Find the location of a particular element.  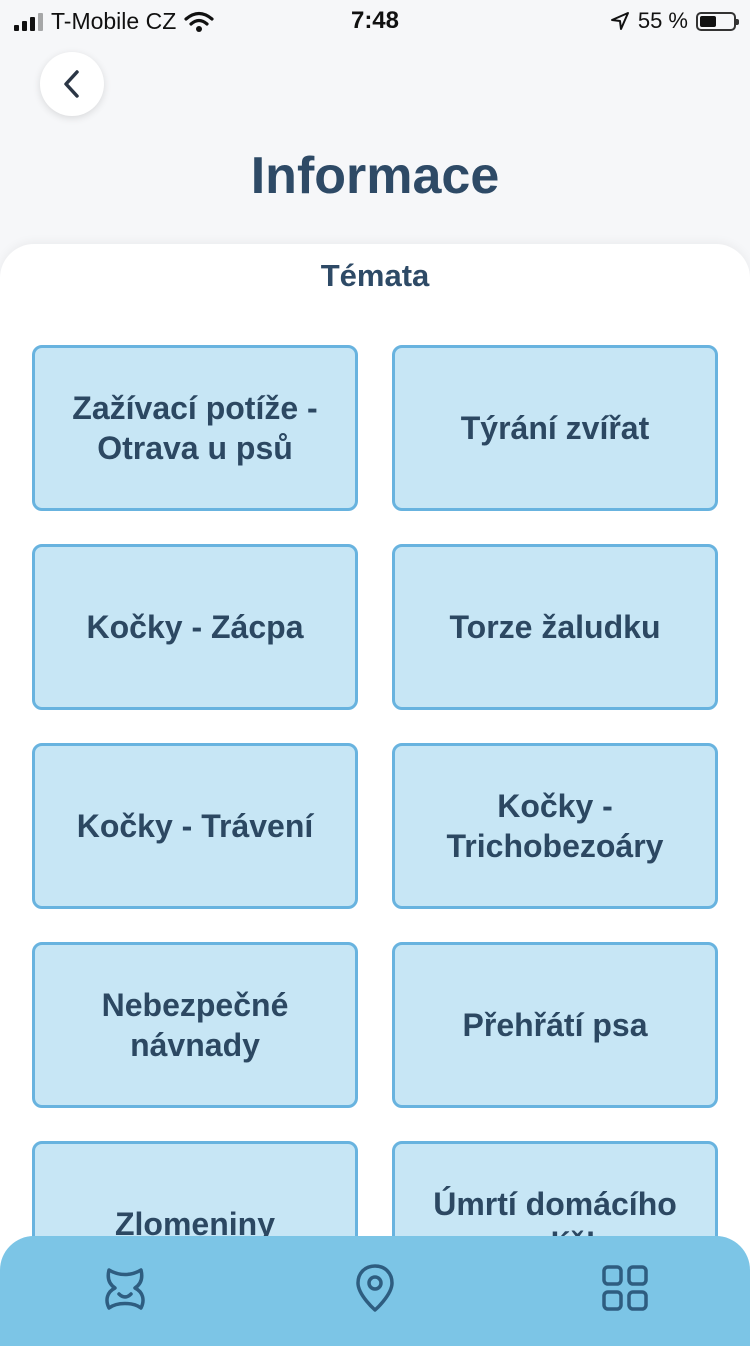

page-title: Informace is located at coordinates (375, 176).